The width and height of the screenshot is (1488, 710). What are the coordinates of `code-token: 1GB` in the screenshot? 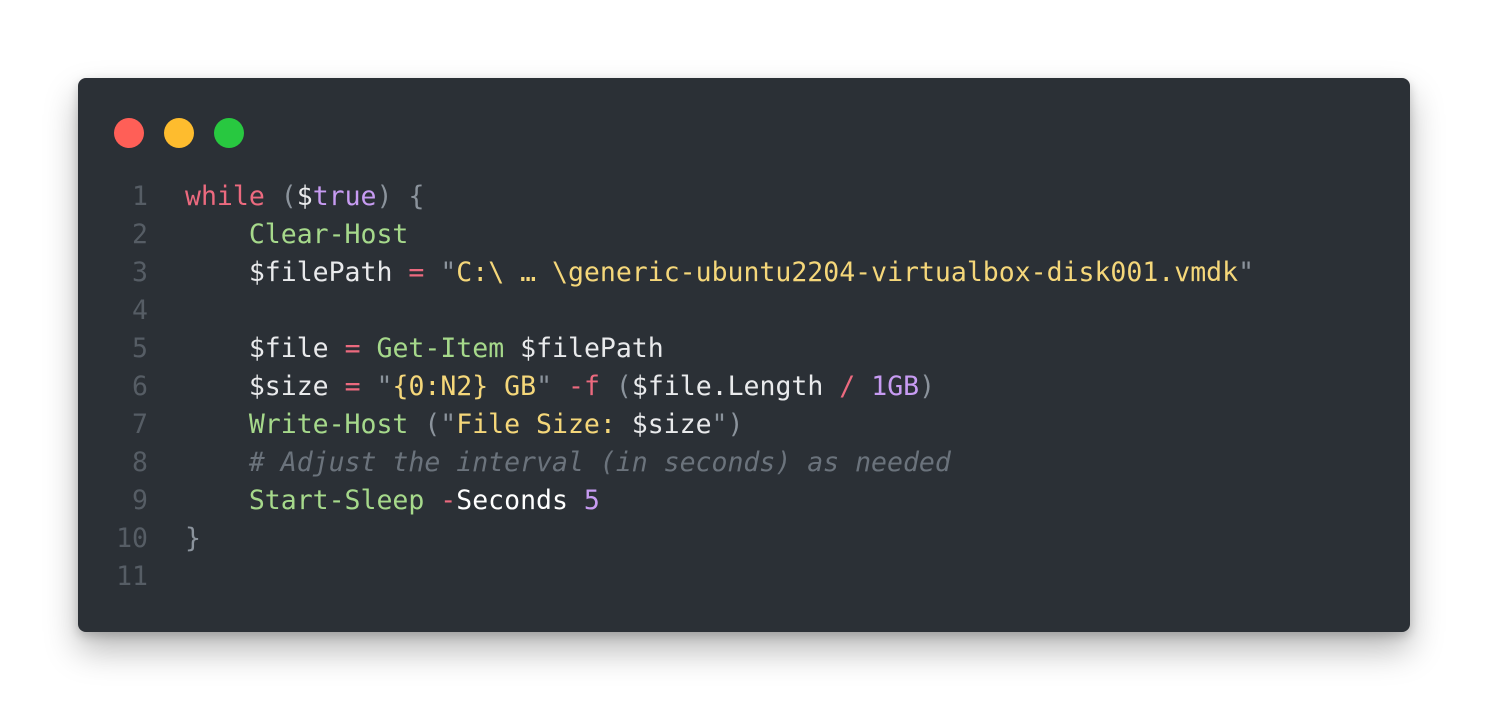 It's located at (895, 386).